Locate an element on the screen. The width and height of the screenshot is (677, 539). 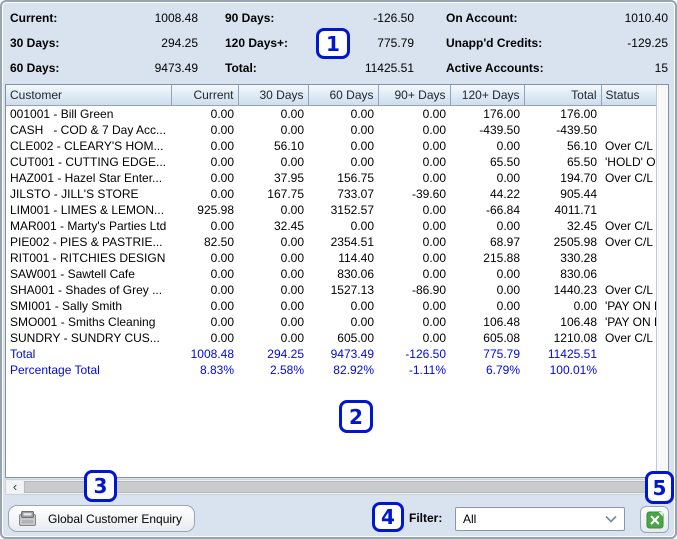
cell: 194.70 is located at coordinates (578, 177).